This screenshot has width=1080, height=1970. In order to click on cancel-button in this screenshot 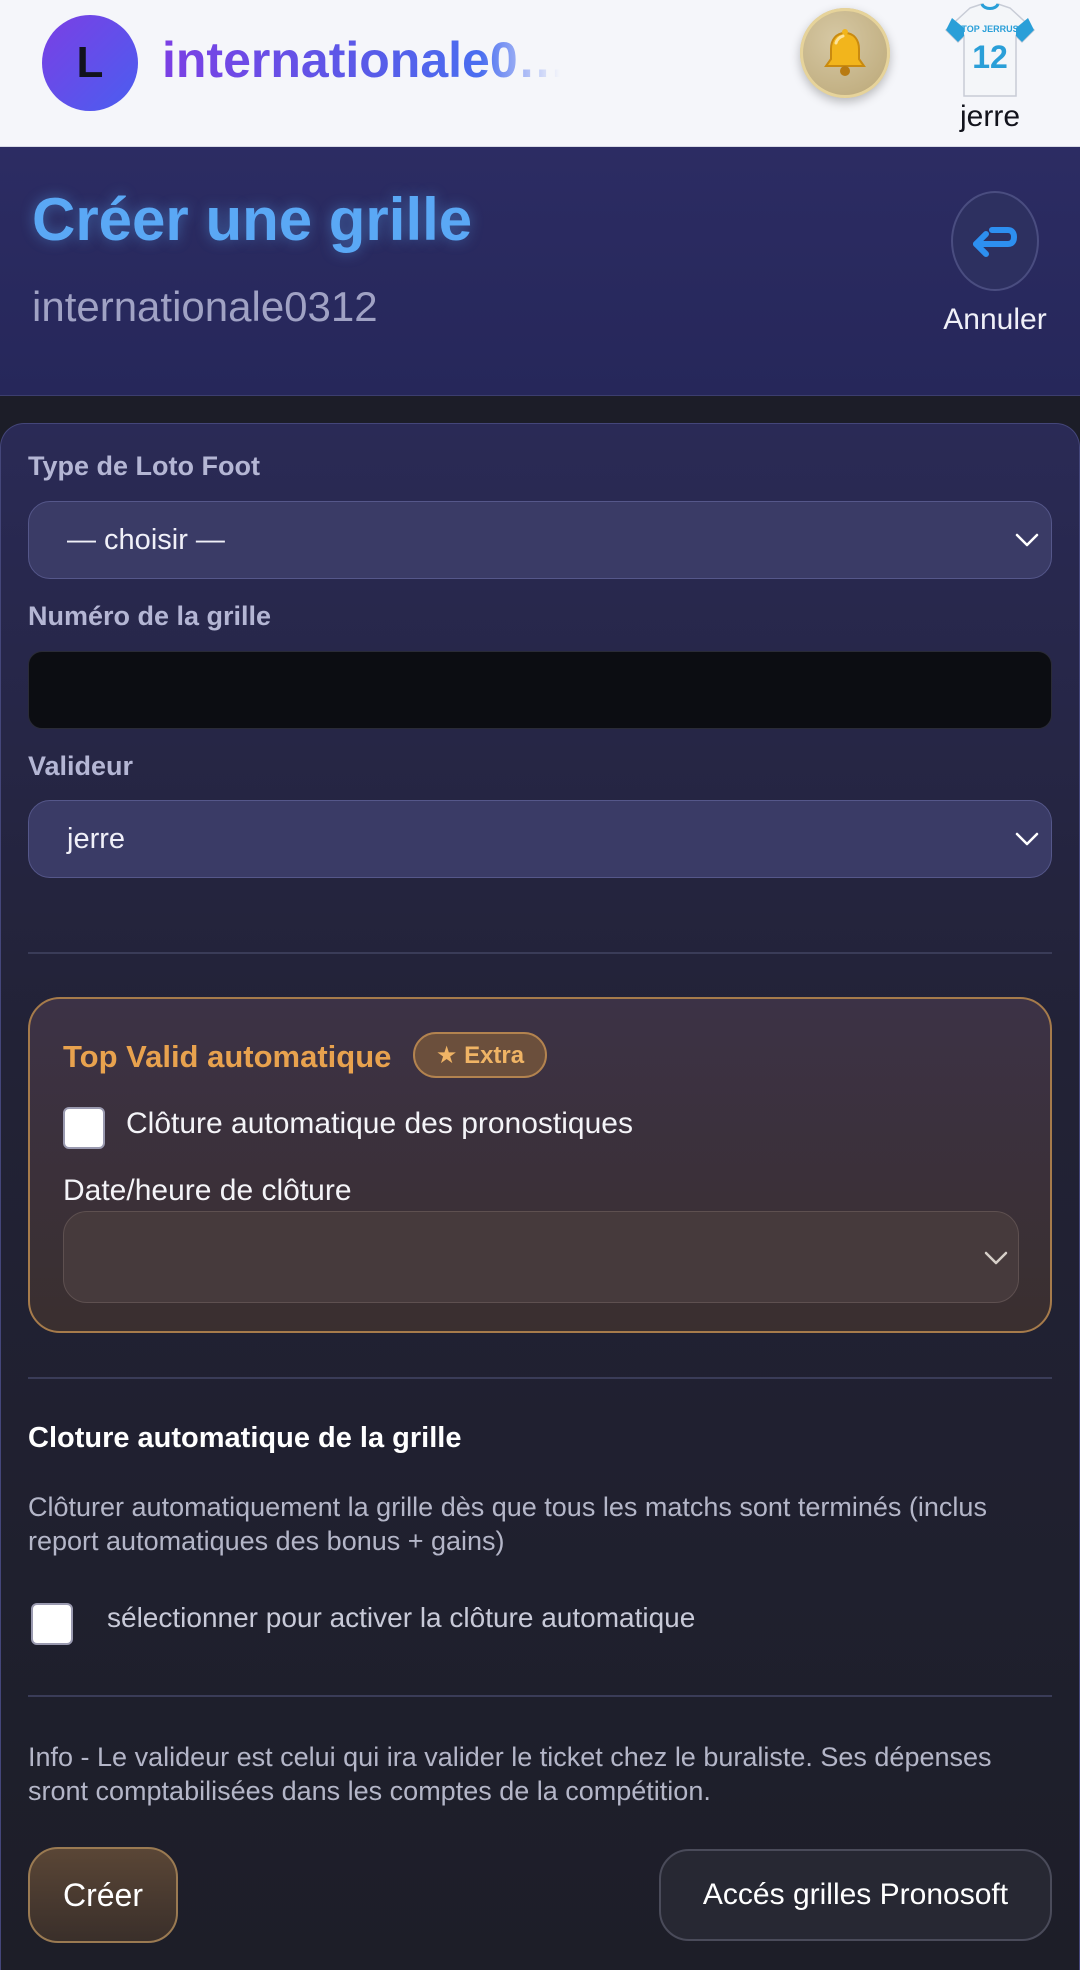, I will do `click(995, 241)`.